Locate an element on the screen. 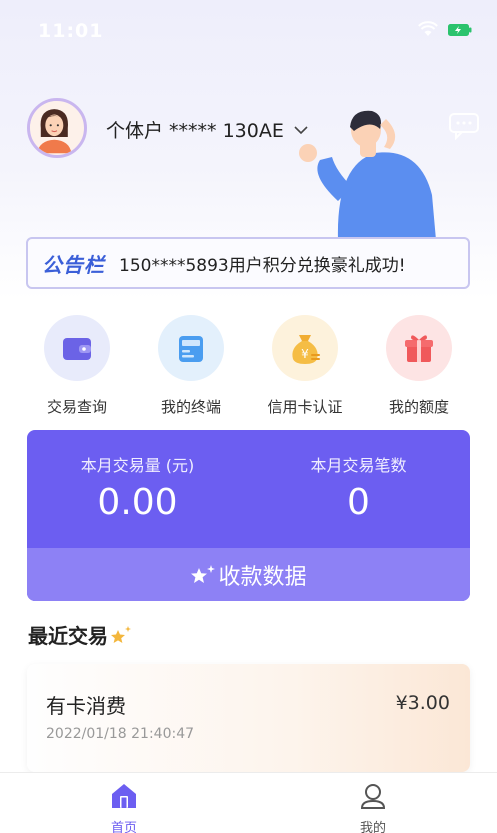  status-time: 11:01 is located at coordinates (71, 31).